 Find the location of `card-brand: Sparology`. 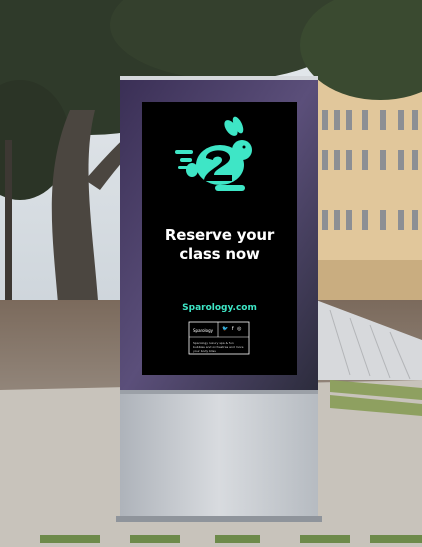

card-brand: Sparology is located at coordinates (203, 330).